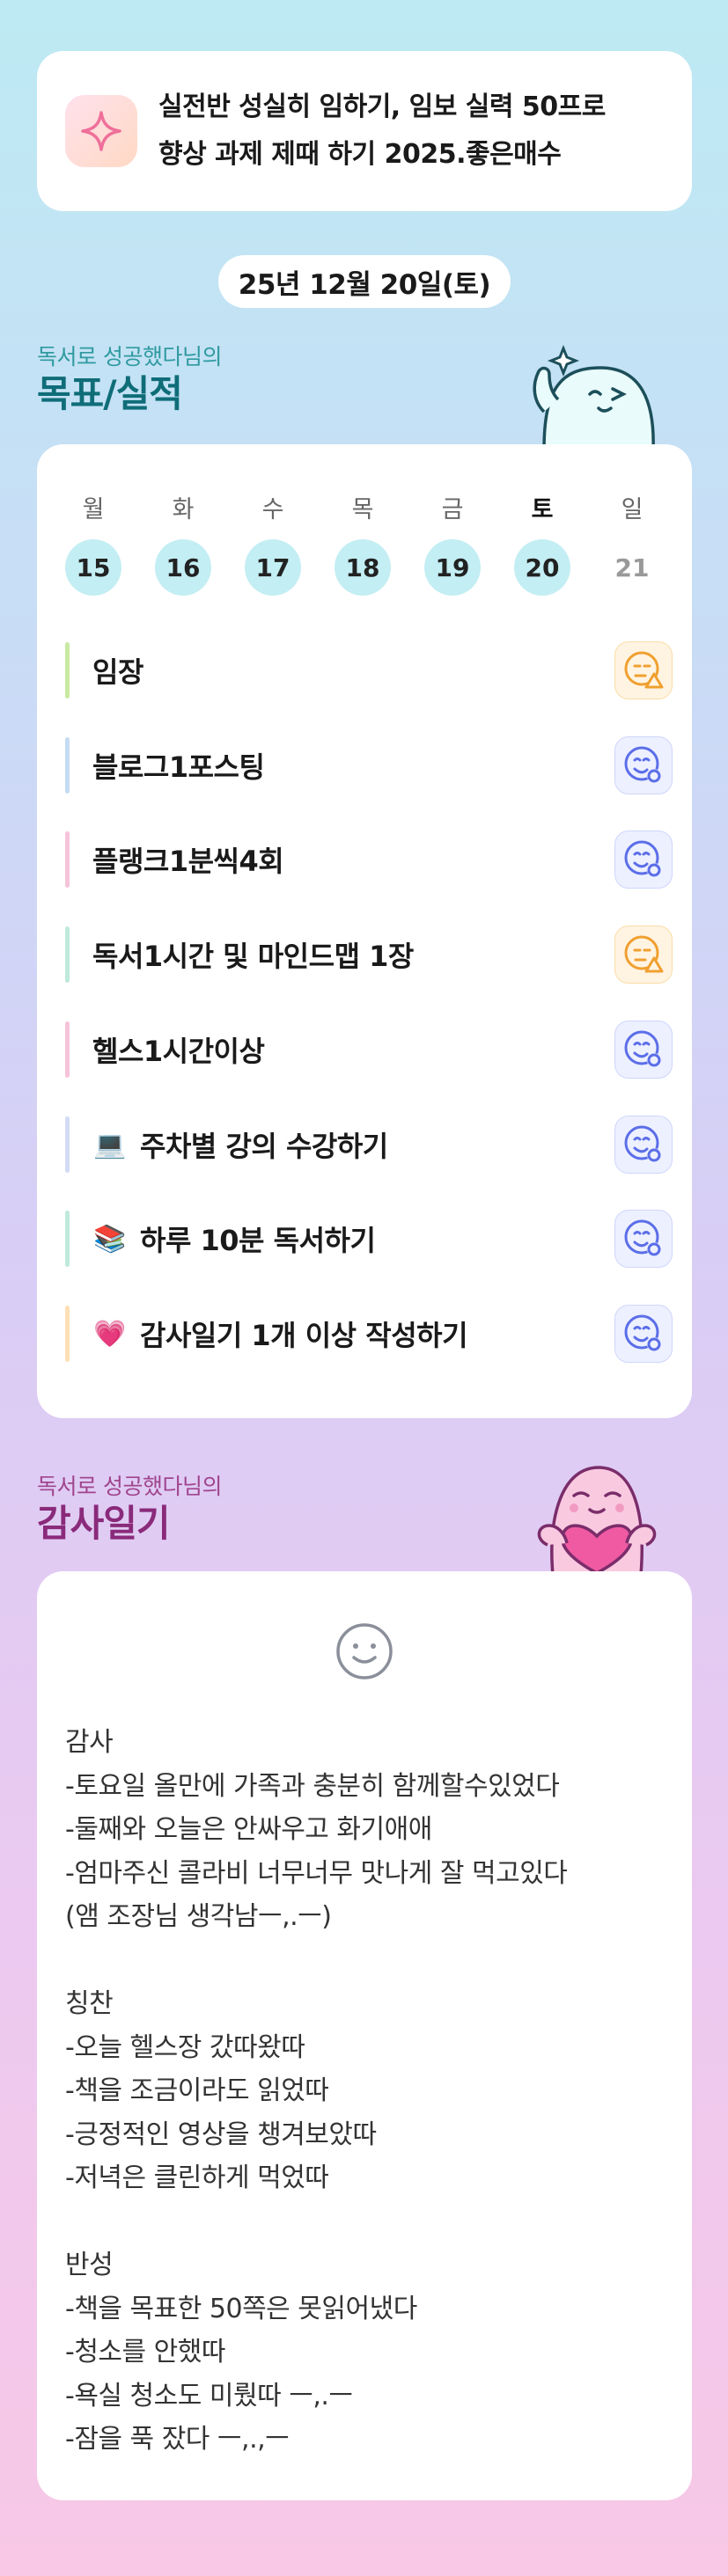  I want to click on pink-heart-mascot, so click(597, 1520).